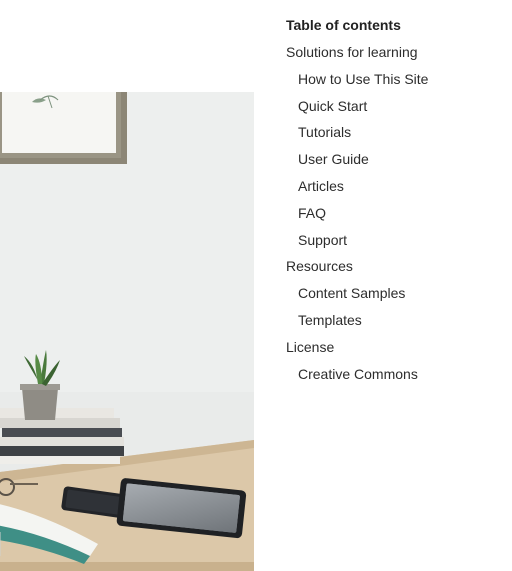  I want to click on toc-item: Creative Commons, so click(396, 374).